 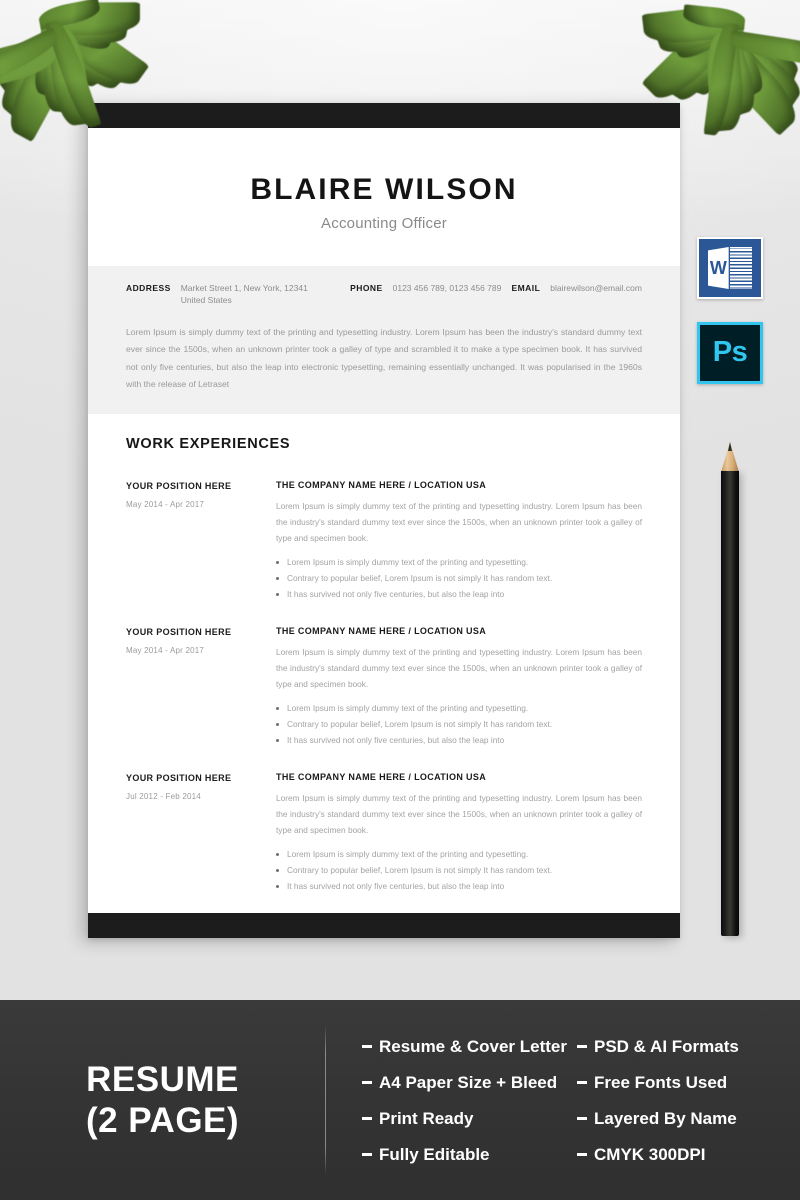 I want to click on contact-email: EMAIL blairewilson@email.com, so click(x=577, y=288).